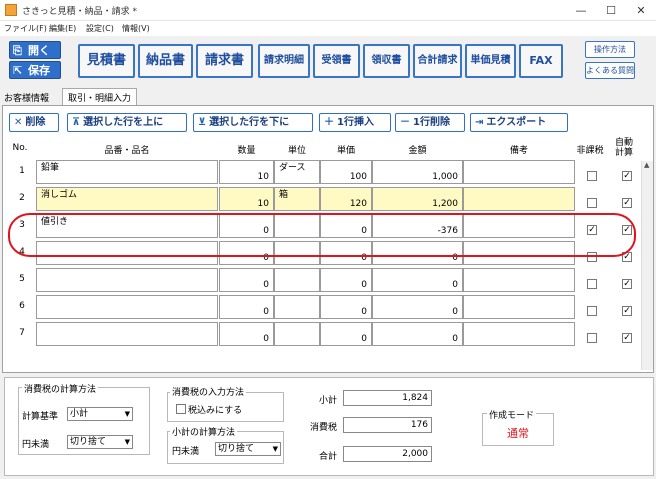 The height and width of the screenshot is (479, 656). I want to click on insert-row-label: 1行挿入, so click(355, 122).